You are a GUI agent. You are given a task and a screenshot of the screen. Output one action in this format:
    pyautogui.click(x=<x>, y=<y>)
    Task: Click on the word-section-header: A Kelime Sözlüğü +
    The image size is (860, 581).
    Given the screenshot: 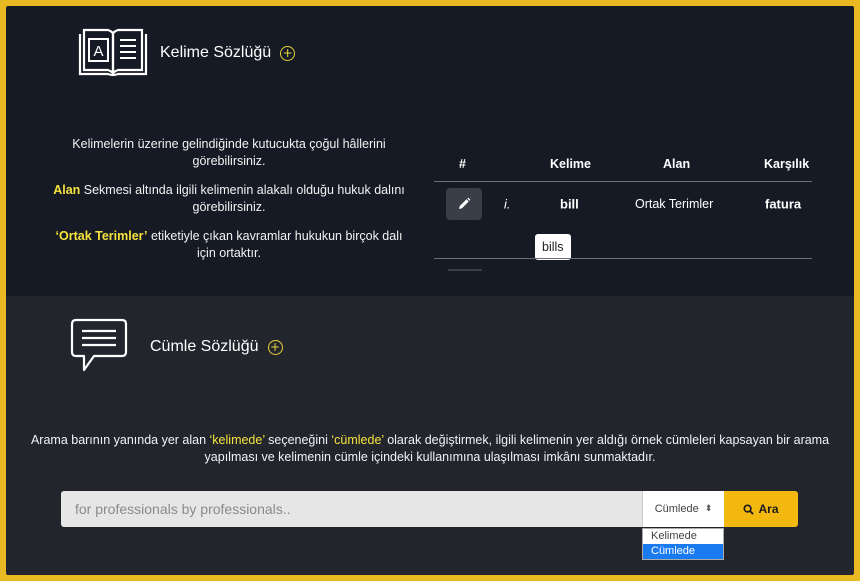 What is the action you would take?
    pyautogui.click(x=186, y=53)
    